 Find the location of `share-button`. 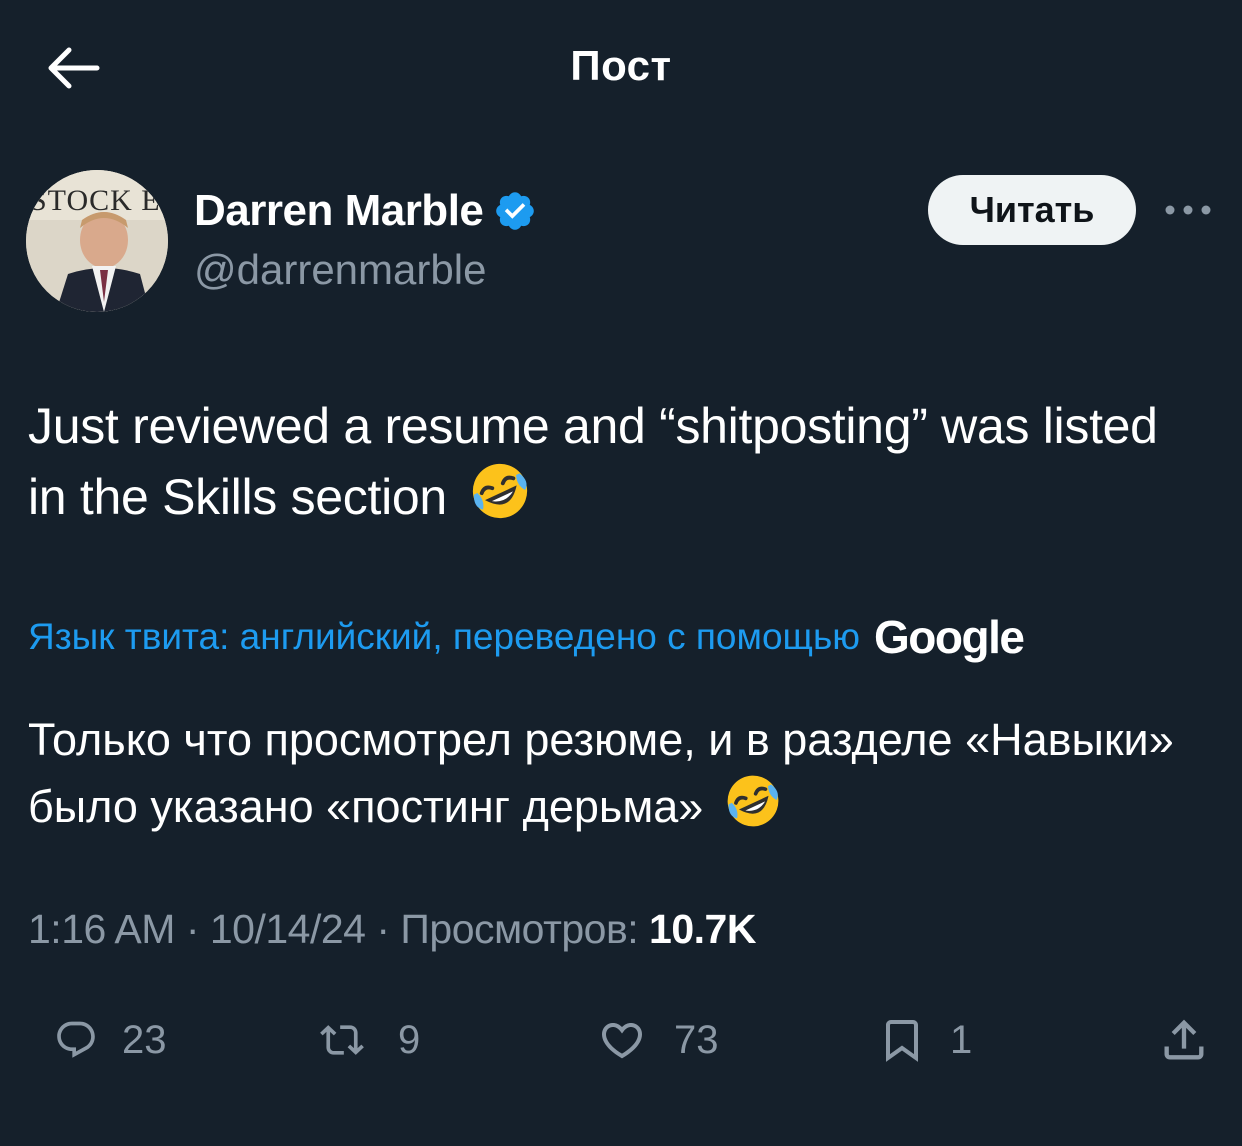

share-button is located at coordinates (1184, 1040).